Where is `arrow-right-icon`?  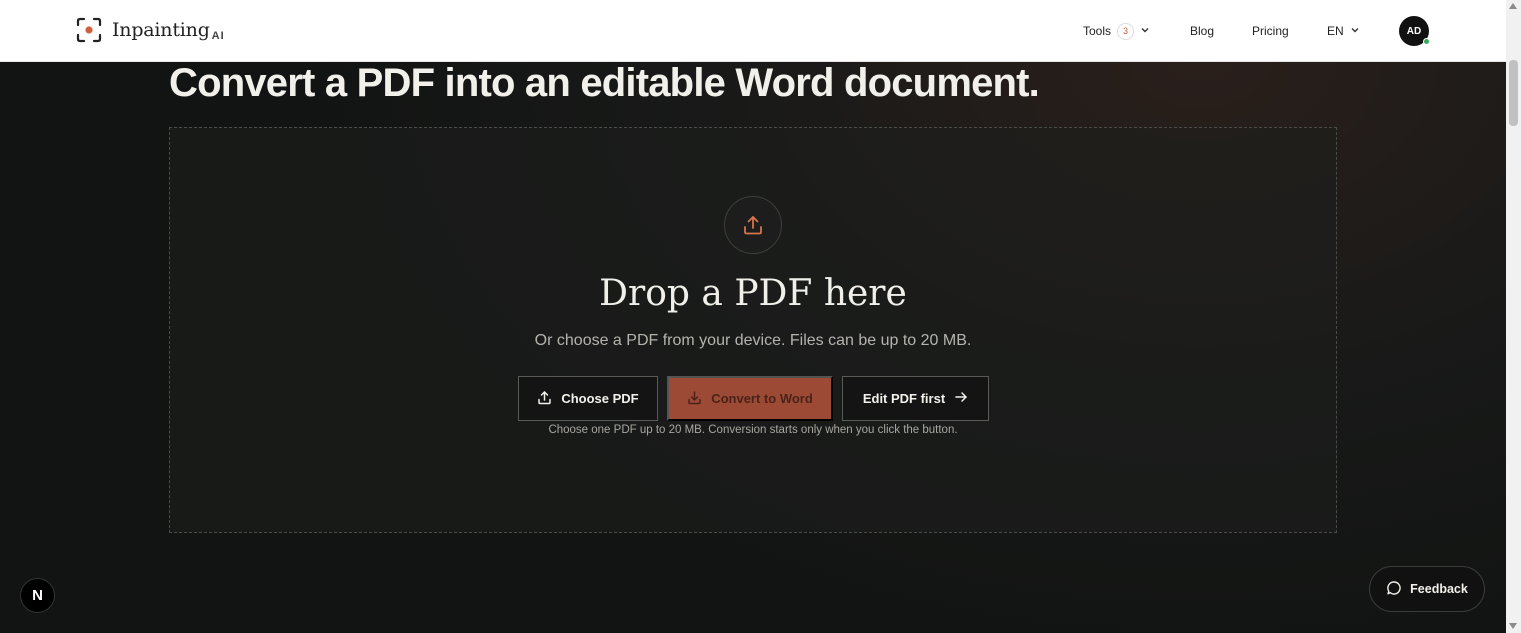
arrow-right-icon is located at coordinates (961, 398).